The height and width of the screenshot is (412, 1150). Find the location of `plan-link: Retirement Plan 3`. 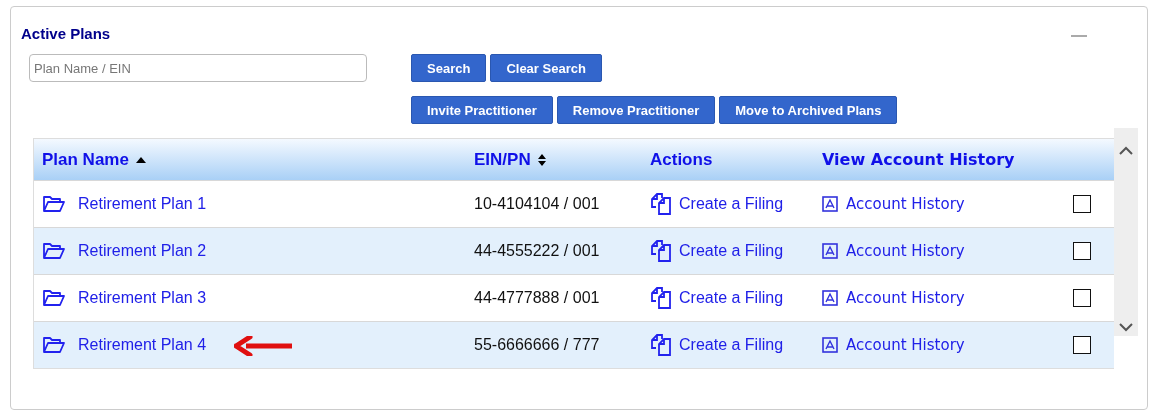

plan-link: Retirement Plan 3 is located at coordinates (142, 298).